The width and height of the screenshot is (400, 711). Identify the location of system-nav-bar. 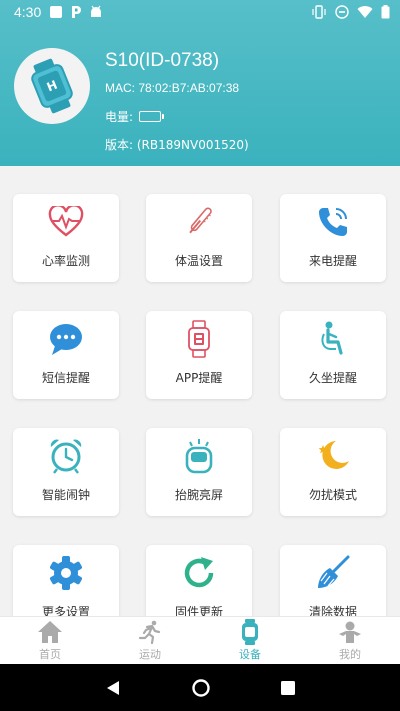
(200, 687).